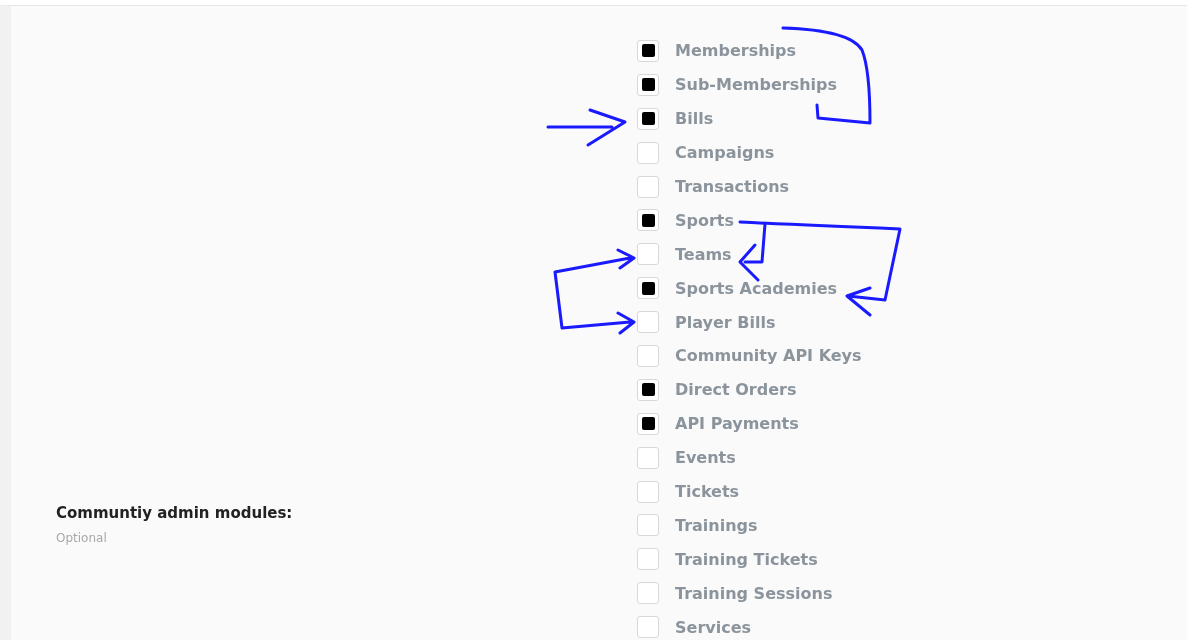 The image size is (1187, 640). What do you see at coordinates (716, 525) in the screenshot?
I see `checkbox-label: Trainings` at bounding box center [716, 525].